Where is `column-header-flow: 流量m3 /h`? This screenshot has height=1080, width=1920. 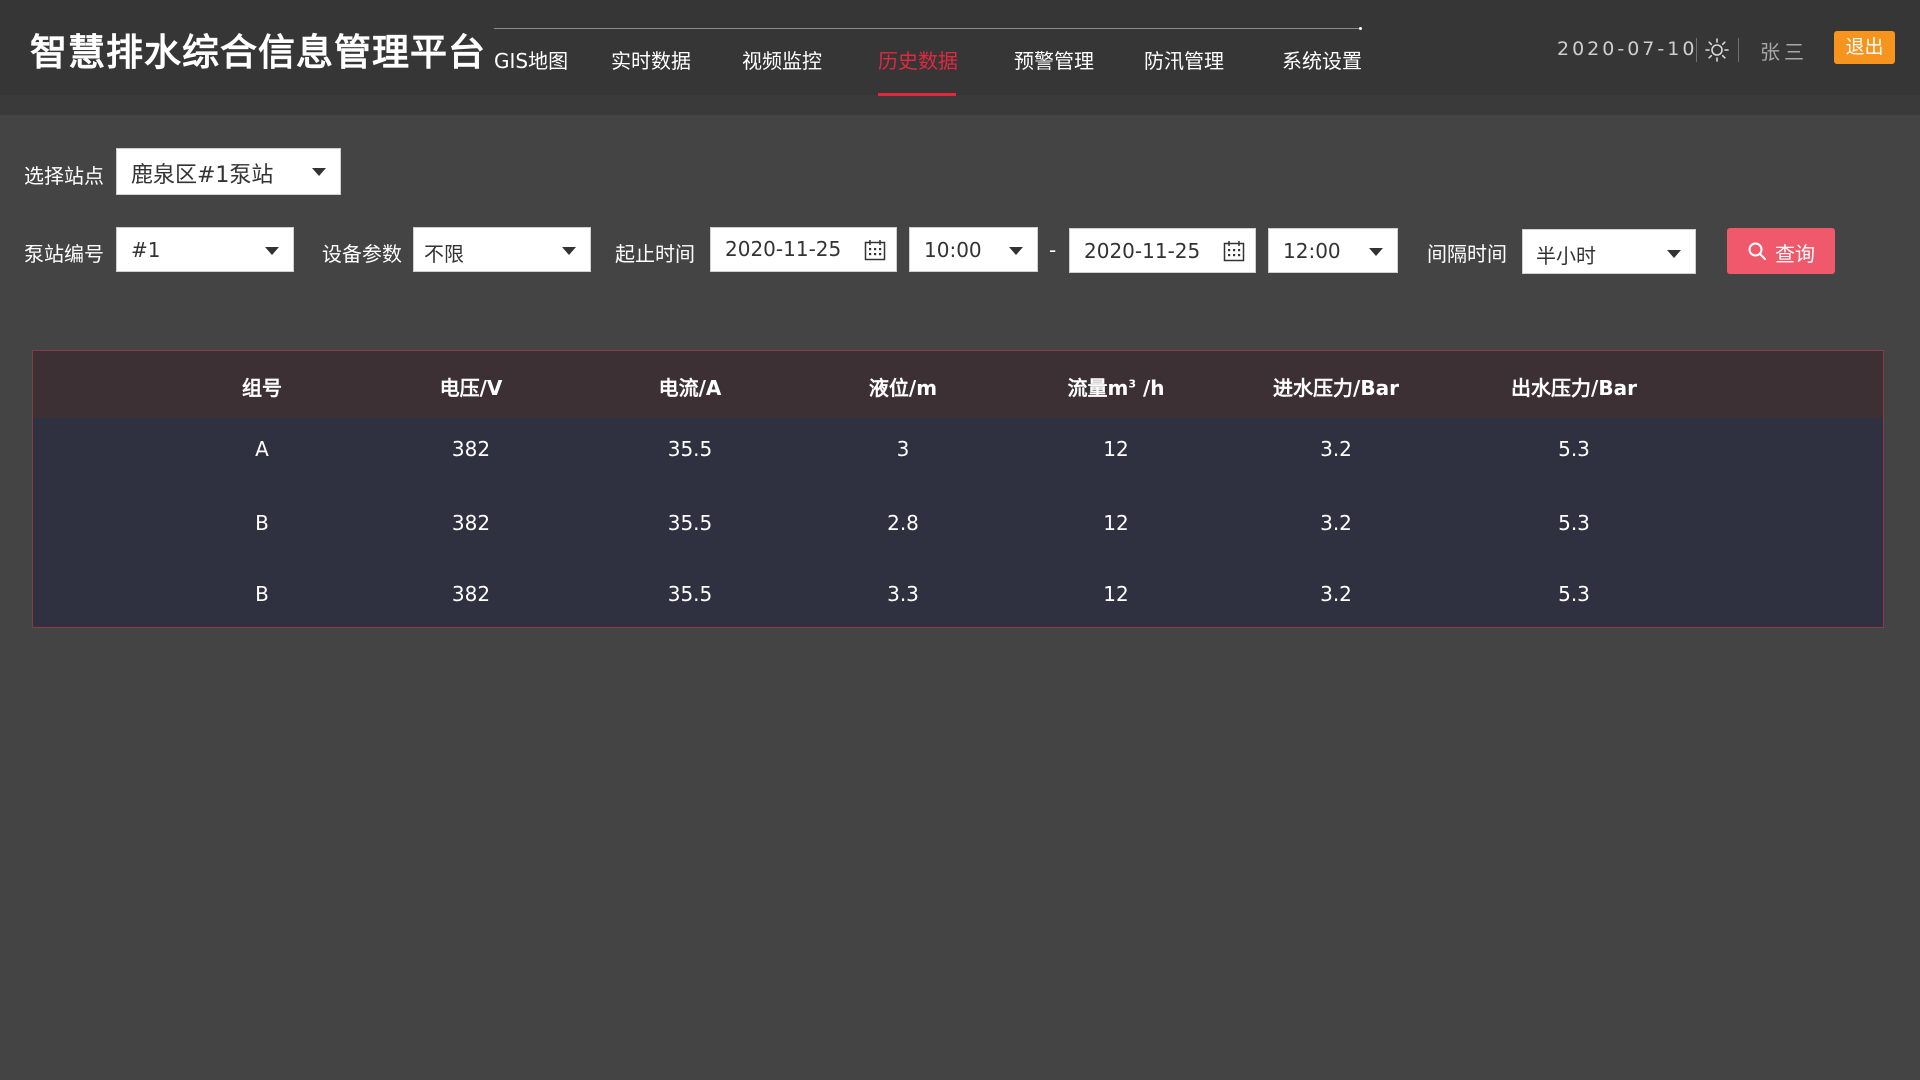
column-header-flow: 流量m3 /h is located at coordinates (1115, 386).